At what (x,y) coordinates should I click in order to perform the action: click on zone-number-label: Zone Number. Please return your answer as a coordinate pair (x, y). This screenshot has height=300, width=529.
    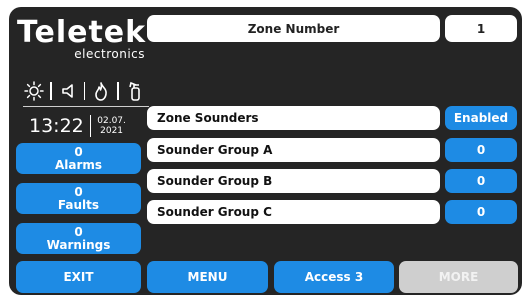
    Looking at the image, I should click on (293, 28).